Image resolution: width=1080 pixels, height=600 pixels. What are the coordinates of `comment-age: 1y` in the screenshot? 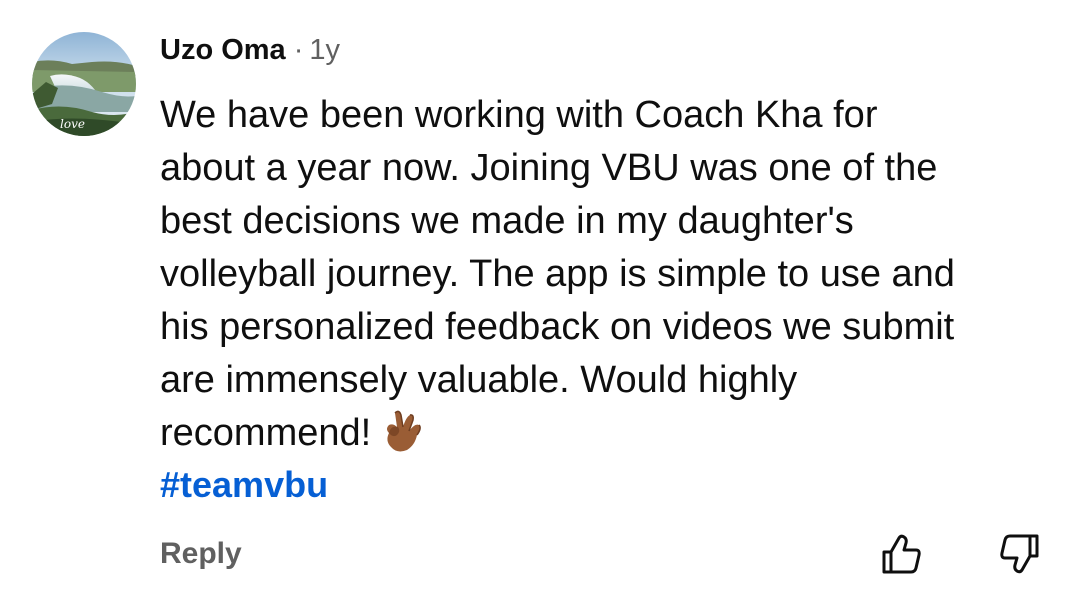 It's located at (324, 50).